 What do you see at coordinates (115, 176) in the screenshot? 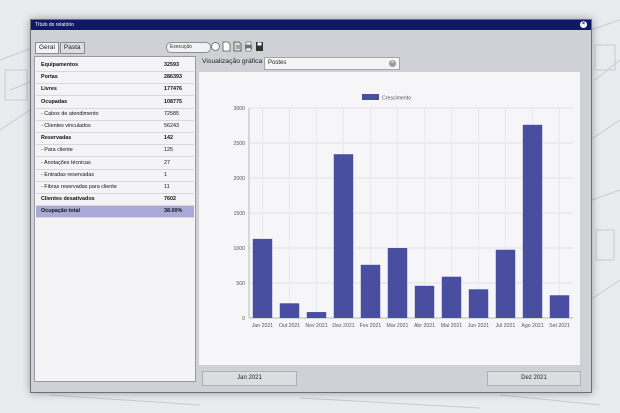
I see `stats-row: - Entradas reservadas 1` at bounding box center [115, 176].